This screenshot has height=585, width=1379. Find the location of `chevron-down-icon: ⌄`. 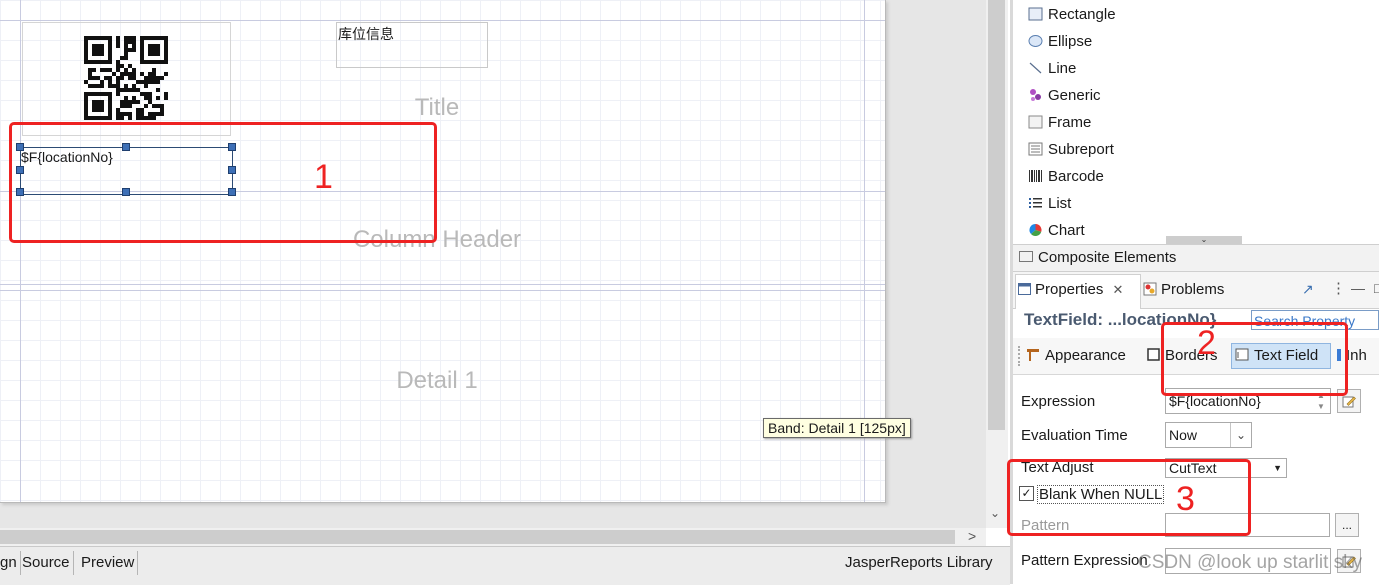

chevron-down-icon: ⌄ is located at coordinates (1240, 435).